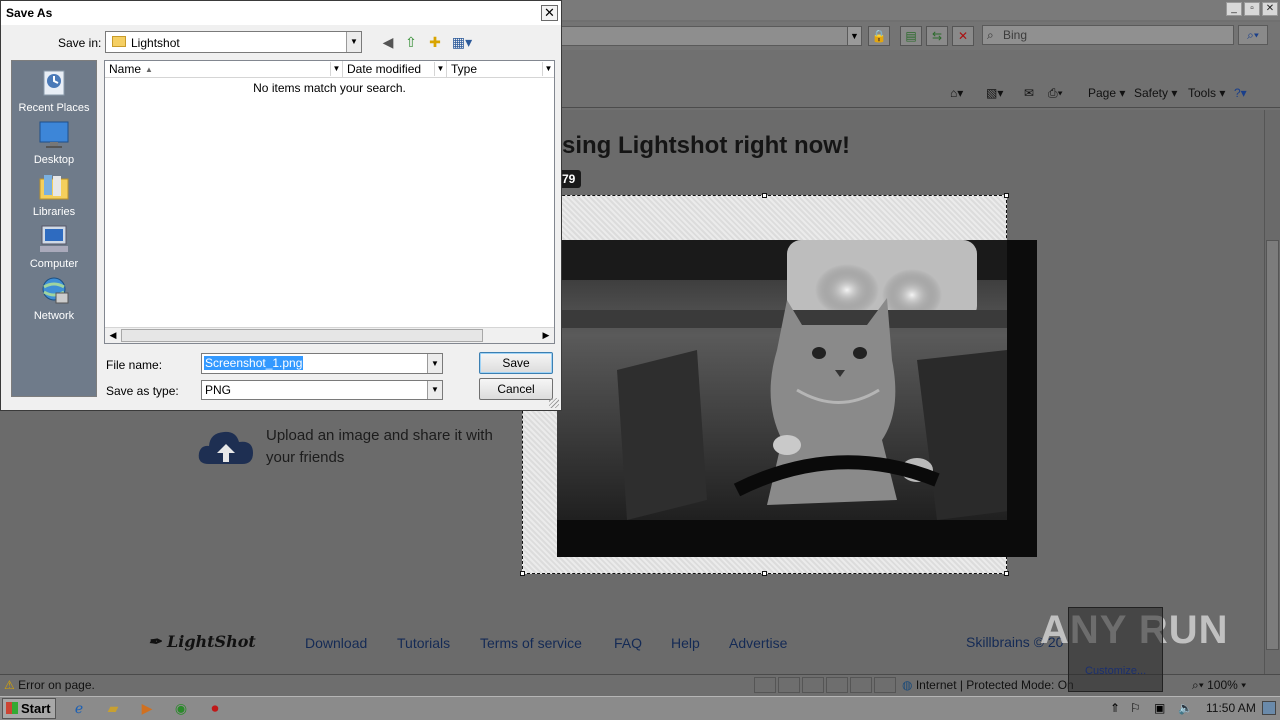 Image resolution: width=1280 pixels, height=720 pixels. Describe the element at coordinates (1155, 93) in the screenshot. I see `safety-menu: Safety ▾` at that location.